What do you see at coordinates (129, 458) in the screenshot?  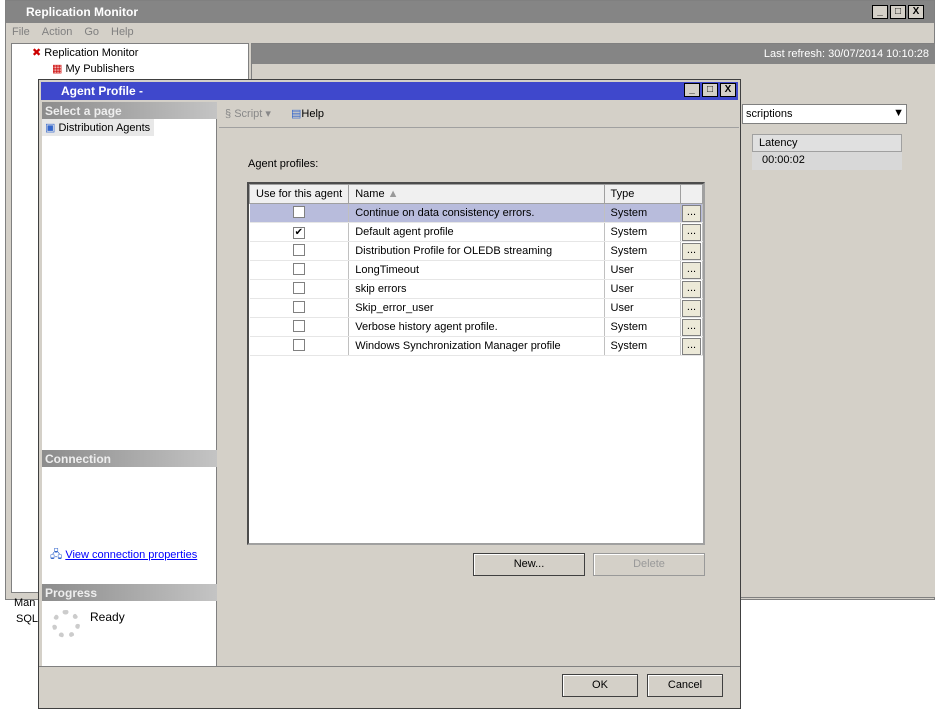 I see `connection-header: Connection` at bounding box center [129, 458].